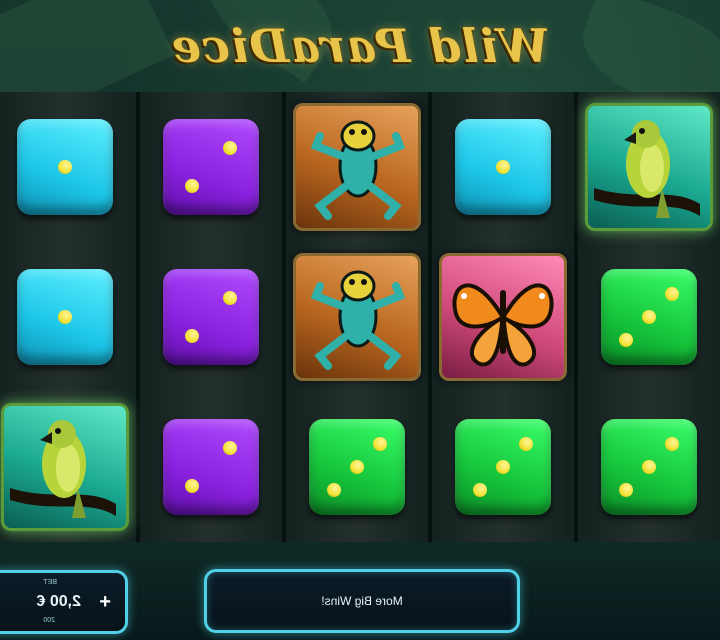 This screenshot has width=720, height=640. Describe the element at coordinates (50, 582) in the screenshot. I see `bet-label: BET` at that location.